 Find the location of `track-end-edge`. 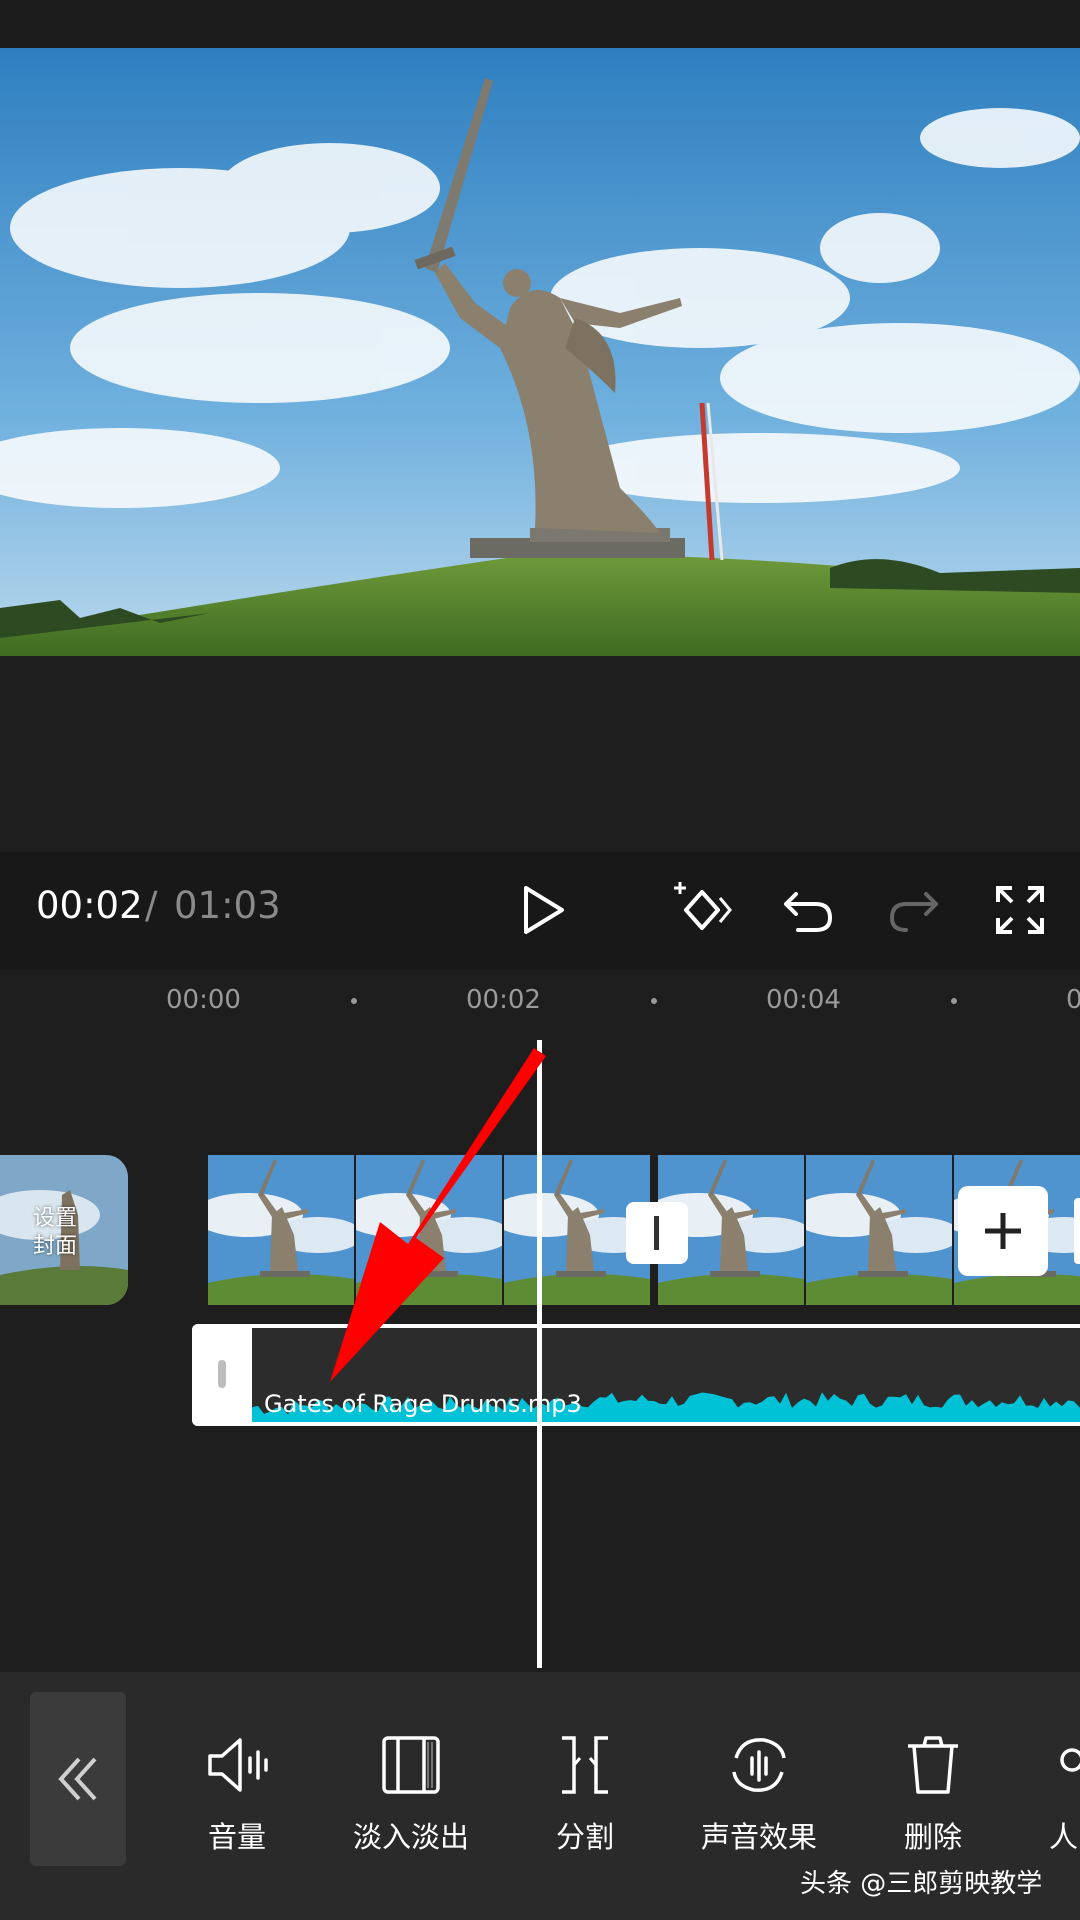

track-end-edge is located at coordinates (1077, 1231).